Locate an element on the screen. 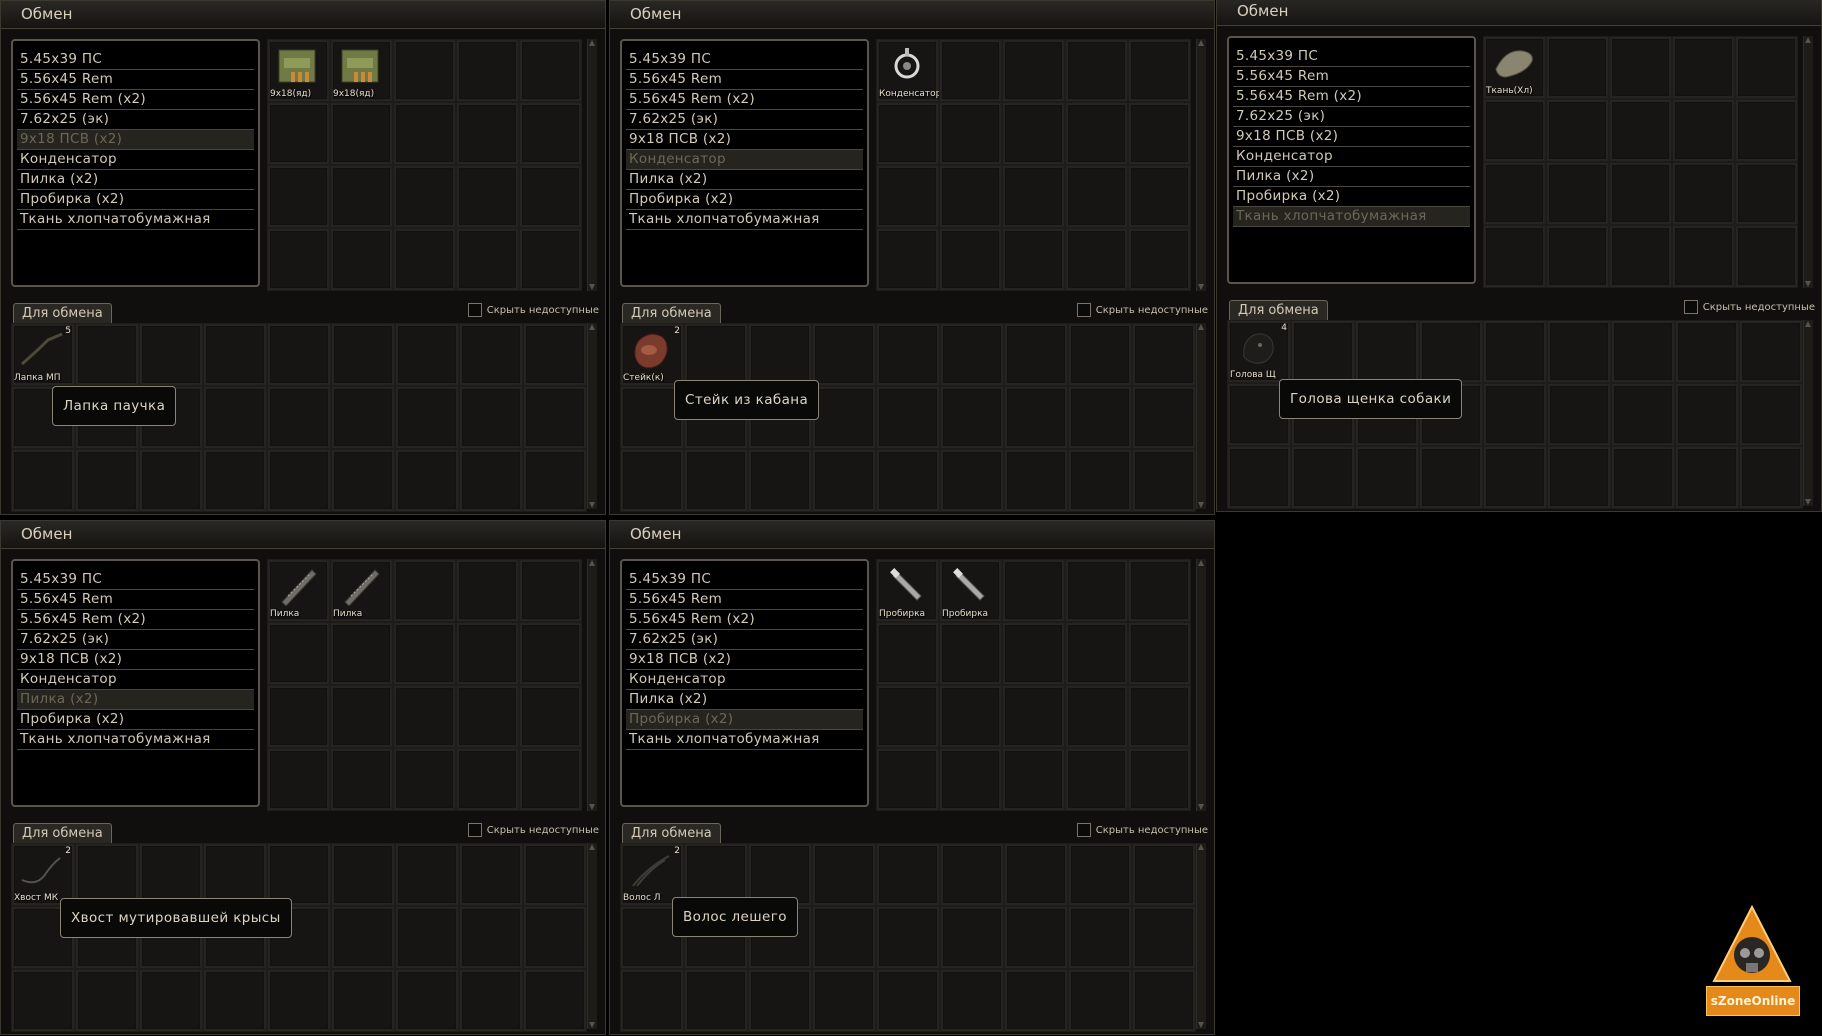  reward-item-slot: Конденсатор is located at coordinates (908, 70).